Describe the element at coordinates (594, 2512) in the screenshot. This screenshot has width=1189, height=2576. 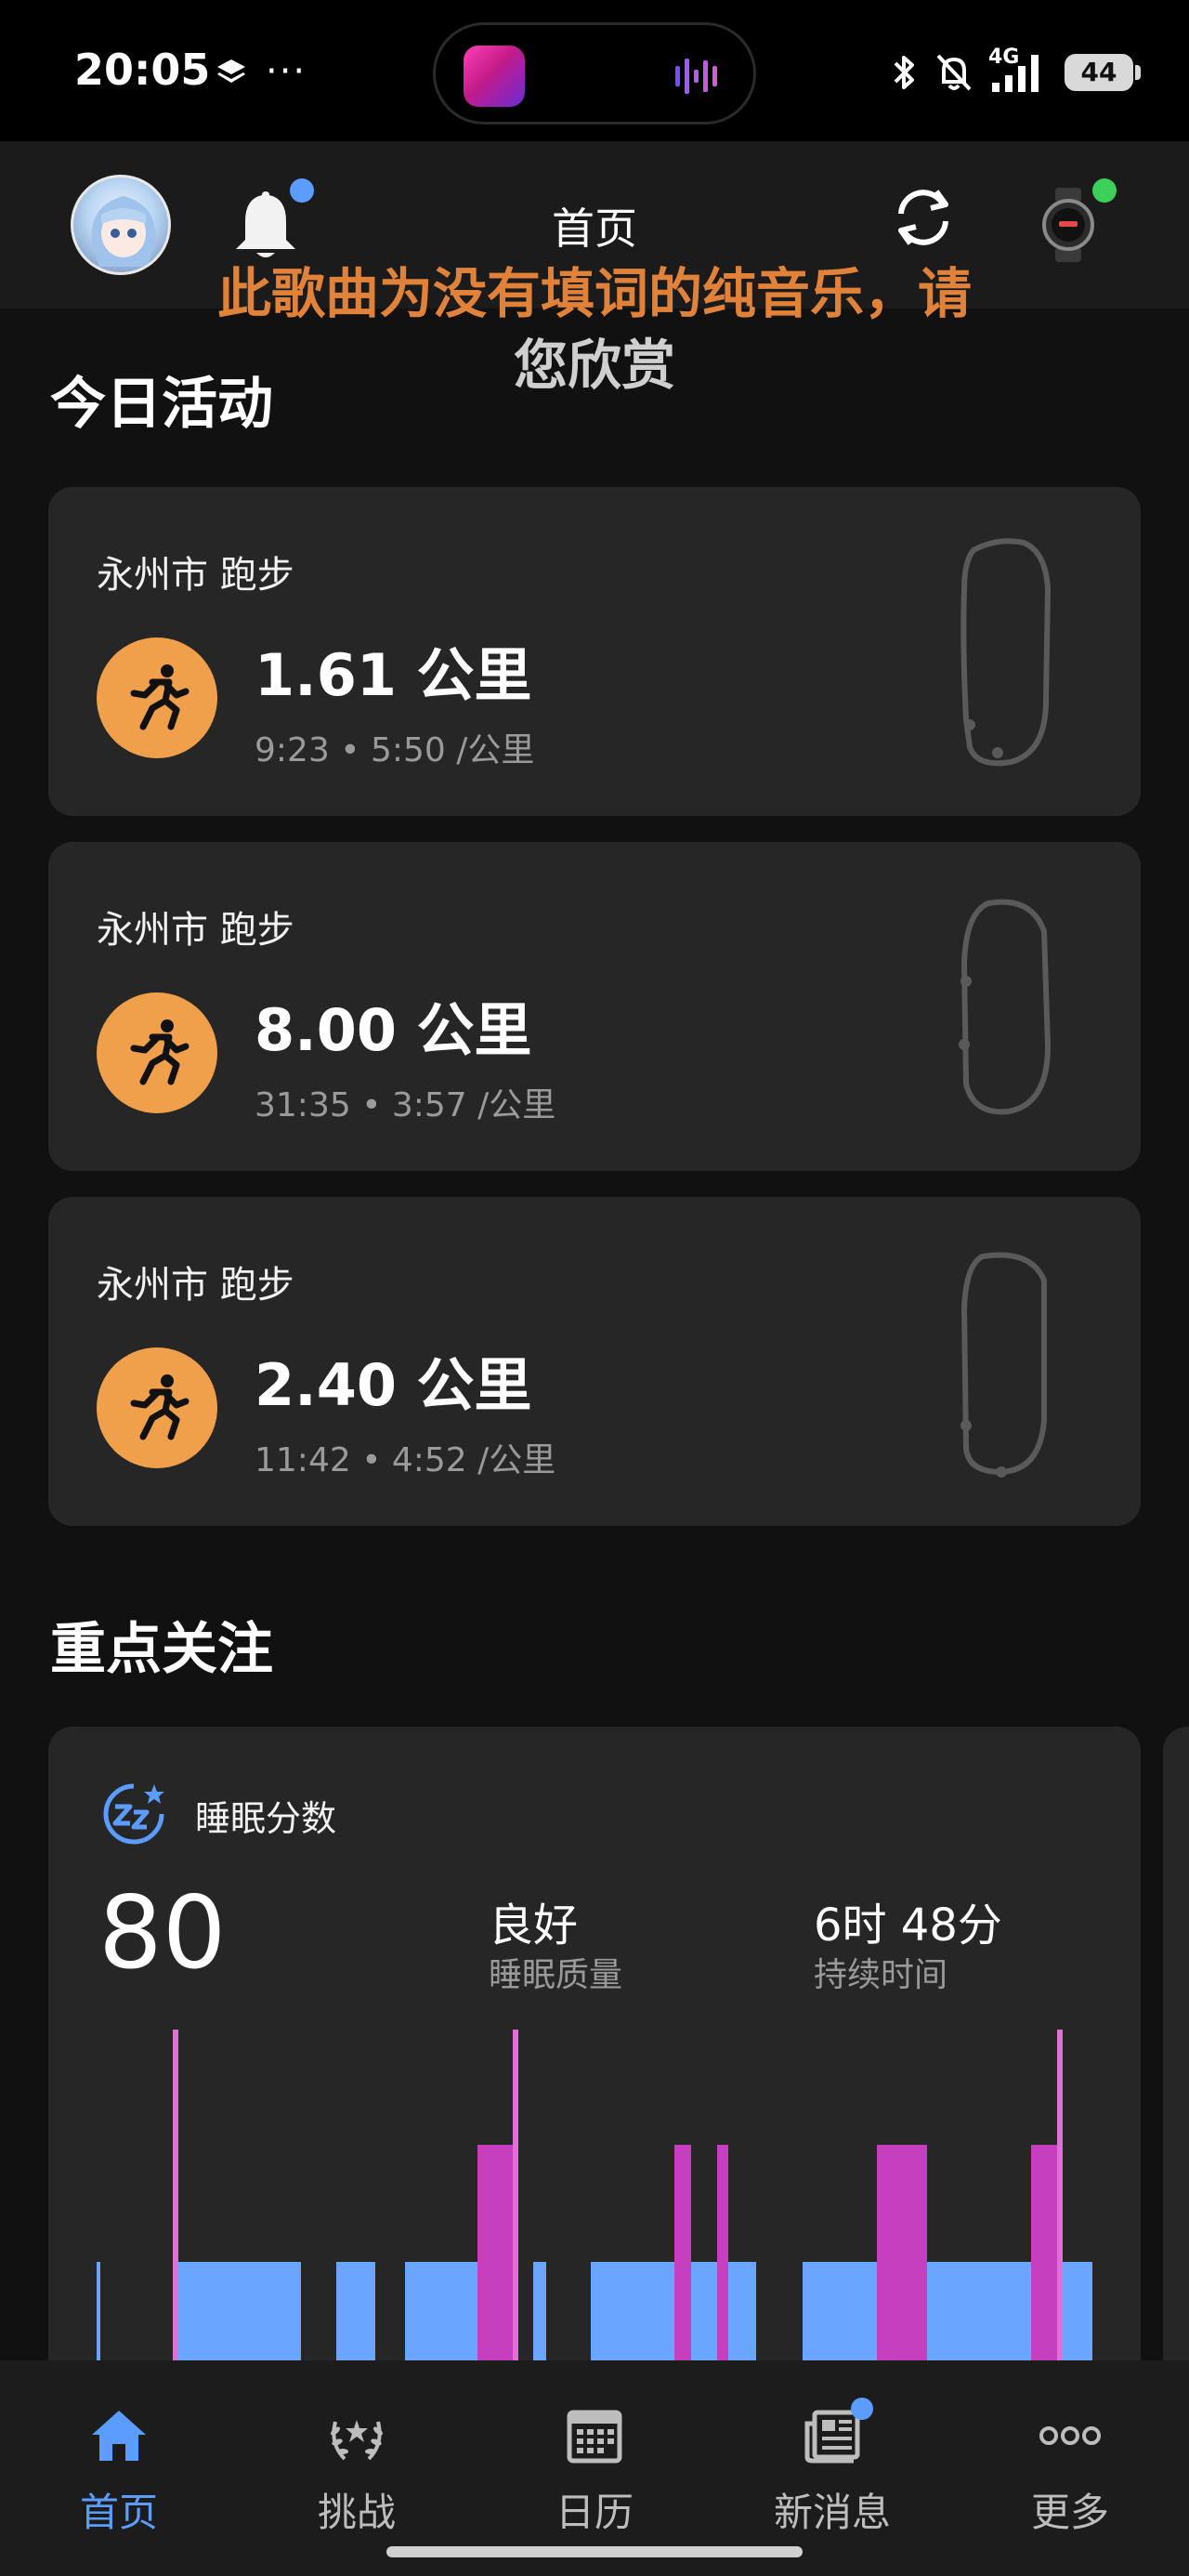
I see `nav-label-calendar: 日历` at that location.